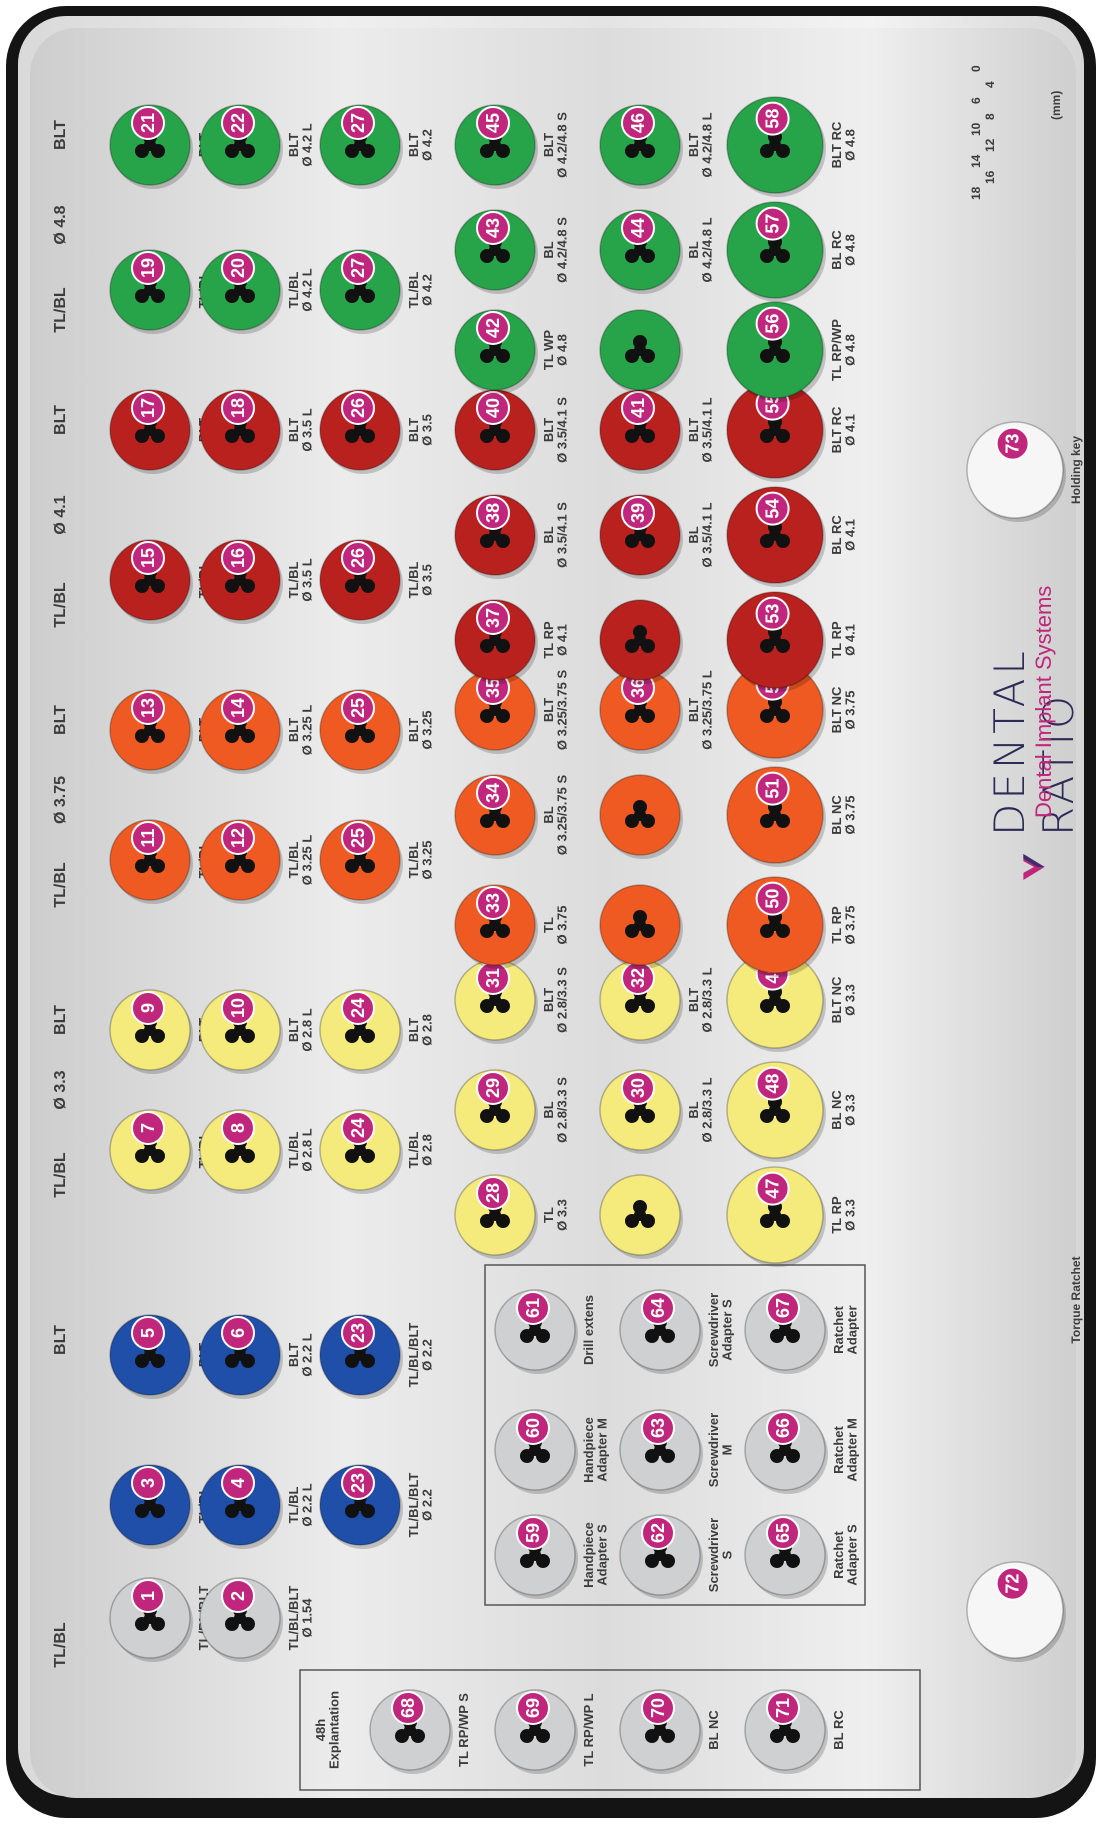  I want to click on slot-label-line: Ø 4.2, so click(427, 145).